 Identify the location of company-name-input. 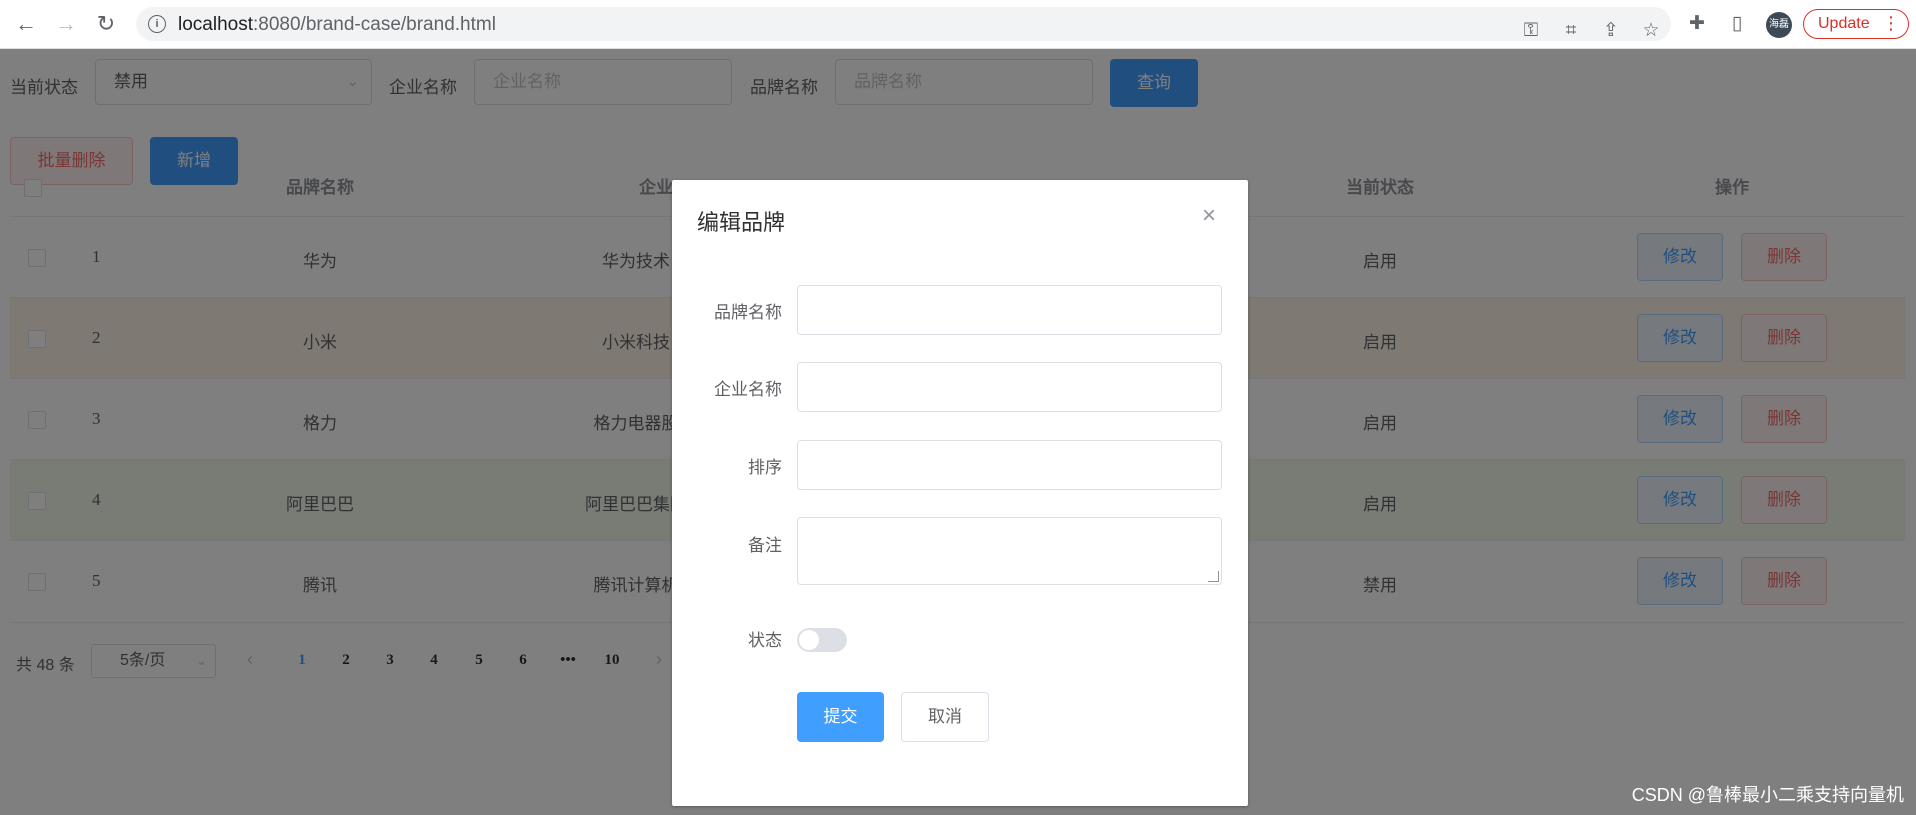
(1009, 387).